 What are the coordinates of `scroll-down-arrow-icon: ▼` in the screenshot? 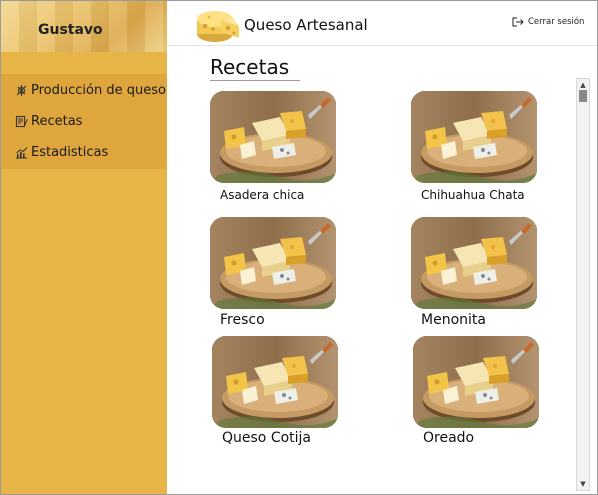 It's located at (583, 484).